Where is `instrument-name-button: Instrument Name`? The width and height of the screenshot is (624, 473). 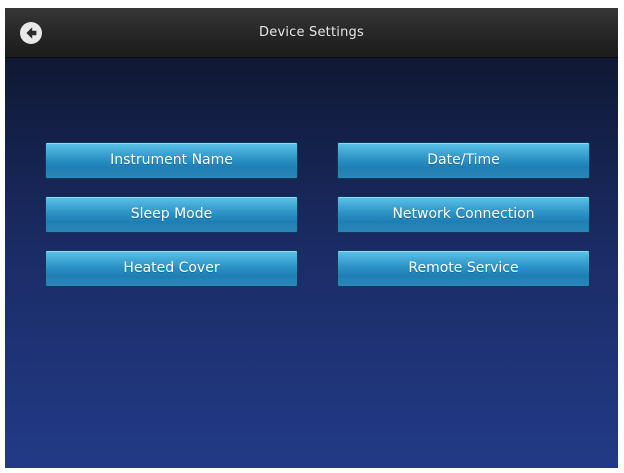
instrument-name-button: Instrument Name is located at coordinates (171, 160).